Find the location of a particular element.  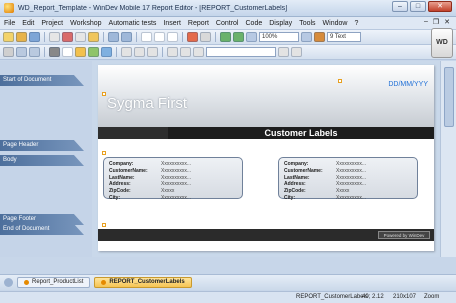

vertical-scrollbar is located at coordinates (448, 159).